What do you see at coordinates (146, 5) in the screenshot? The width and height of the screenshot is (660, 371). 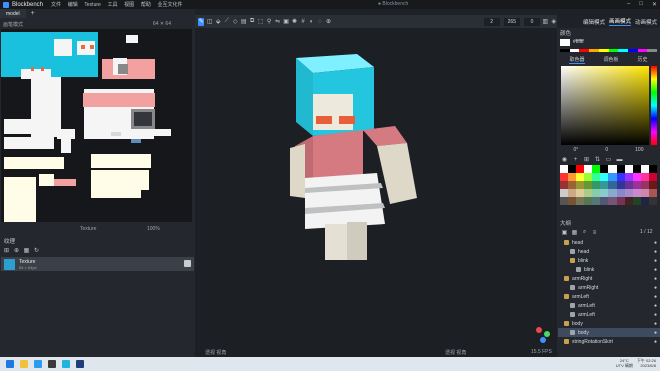 I see `menu-help: 帮助` at bounding box center [146, 5].